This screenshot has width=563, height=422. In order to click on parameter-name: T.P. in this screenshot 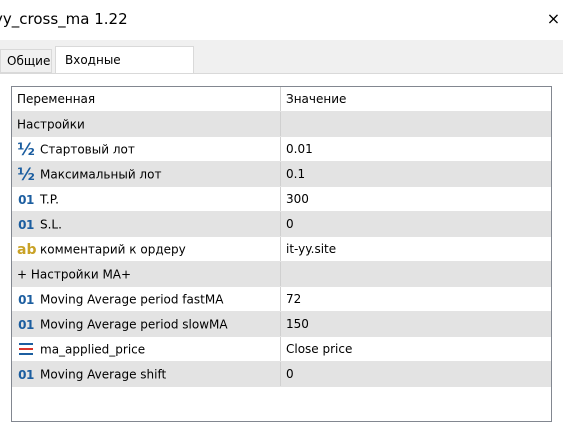, I will do `click(49, 199)`.